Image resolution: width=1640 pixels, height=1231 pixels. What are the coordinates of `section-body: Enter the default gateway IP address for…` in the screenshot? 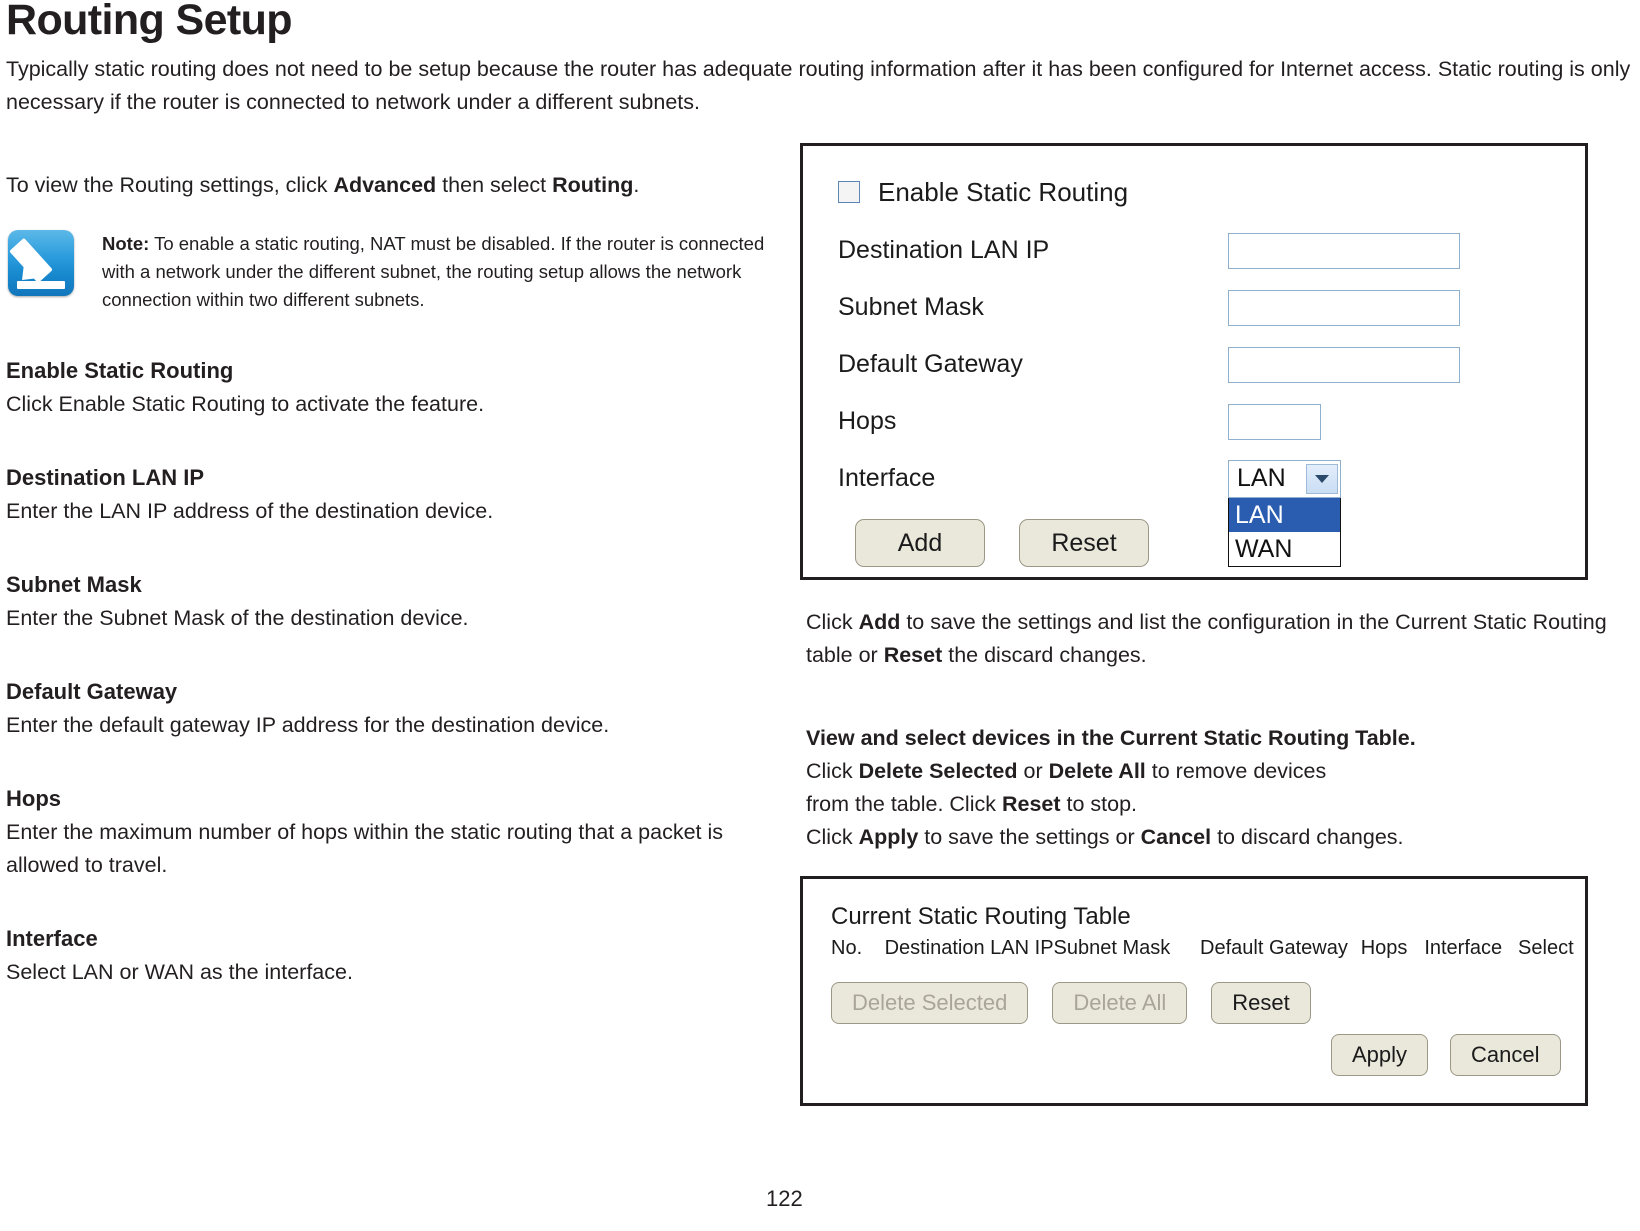 It's located at (308, 725).